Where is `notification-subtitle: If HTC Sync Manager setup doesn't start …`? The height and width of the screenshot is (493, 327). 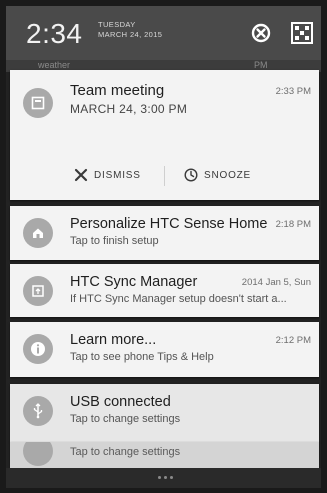 notification-subtitle: If HTC Sync Manager setup doesn't start … is located at coordinates (178, 299).